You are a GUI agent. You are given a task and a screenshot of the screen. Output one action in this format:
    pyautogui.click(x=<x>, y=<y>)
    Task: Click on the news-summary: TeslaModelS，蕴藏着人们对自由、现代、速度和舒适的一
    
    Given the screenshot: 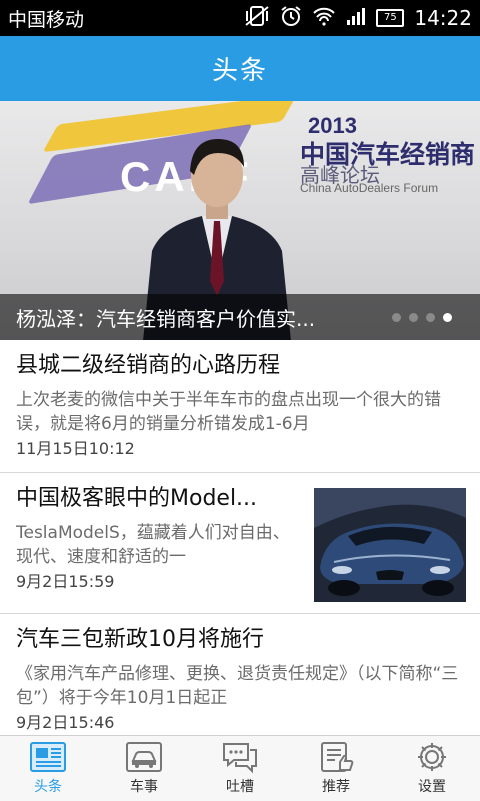 What is the action you would take?
    pyautogui.click(x=153, y=545)
    